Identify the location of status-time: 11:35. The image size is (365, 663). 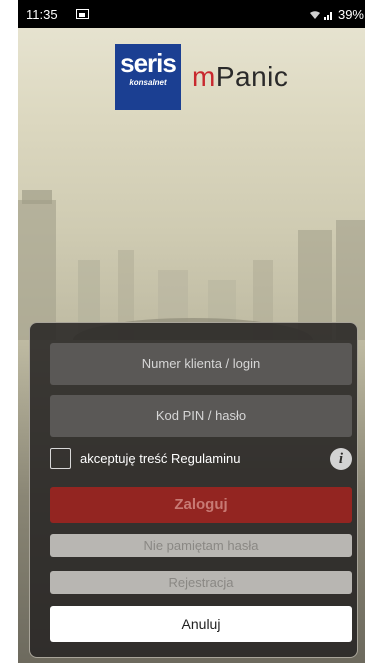
(42, 14).